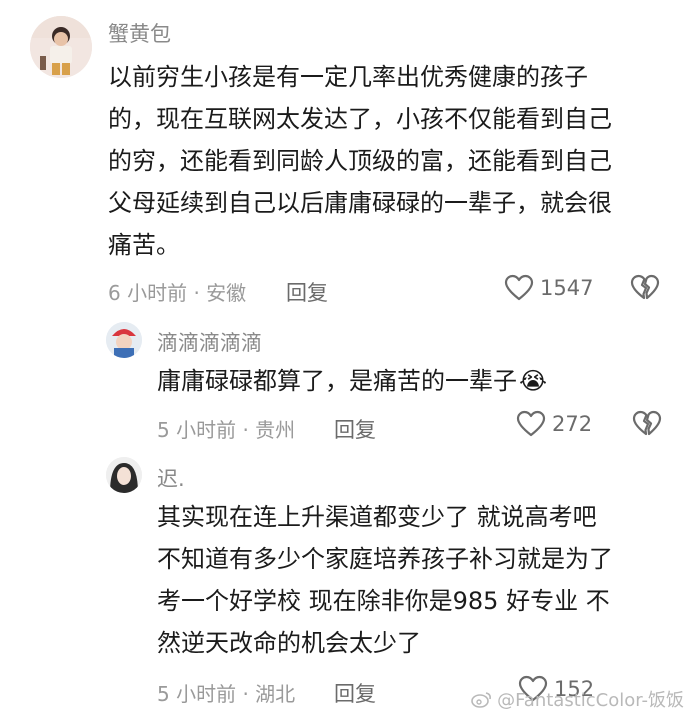 Image resolution: width=690 pixels, height=722 pixels. Describe the element at coordinates (144, 245) in the screenshot. I see `text-line: 痛苦。` at that location.